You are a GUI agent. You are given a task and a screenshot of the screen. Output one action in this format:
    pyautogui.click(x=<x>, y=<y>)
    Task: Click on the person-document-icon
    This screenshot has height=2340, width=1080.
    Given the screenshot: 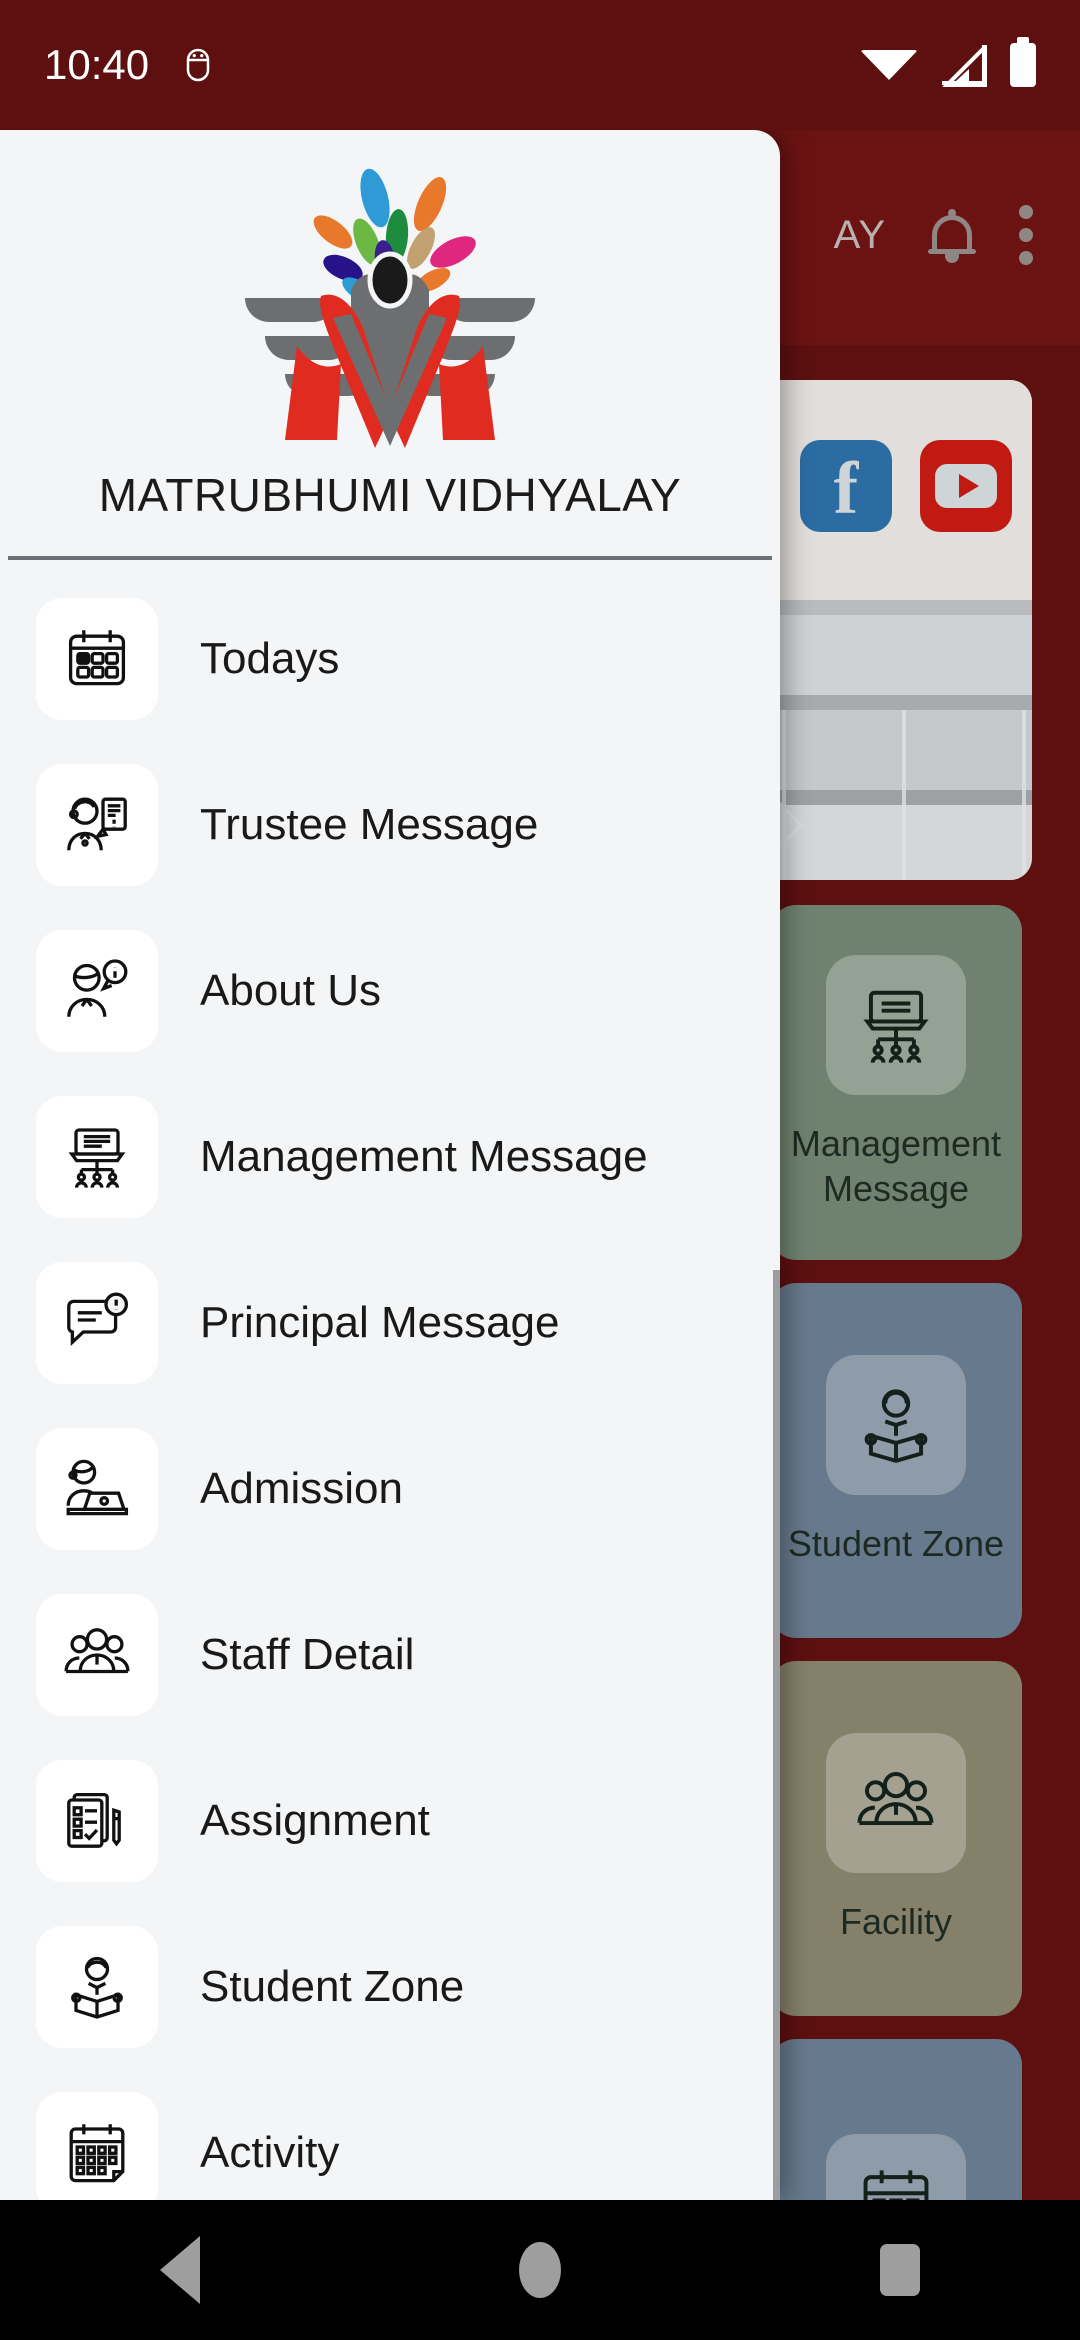 What is the action you would take?
    pyautogui.click(x=97, y=825)
    